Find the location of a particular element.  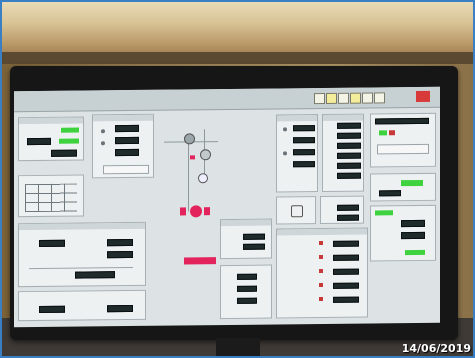

pump-icon is located at coordinates (203, 178).